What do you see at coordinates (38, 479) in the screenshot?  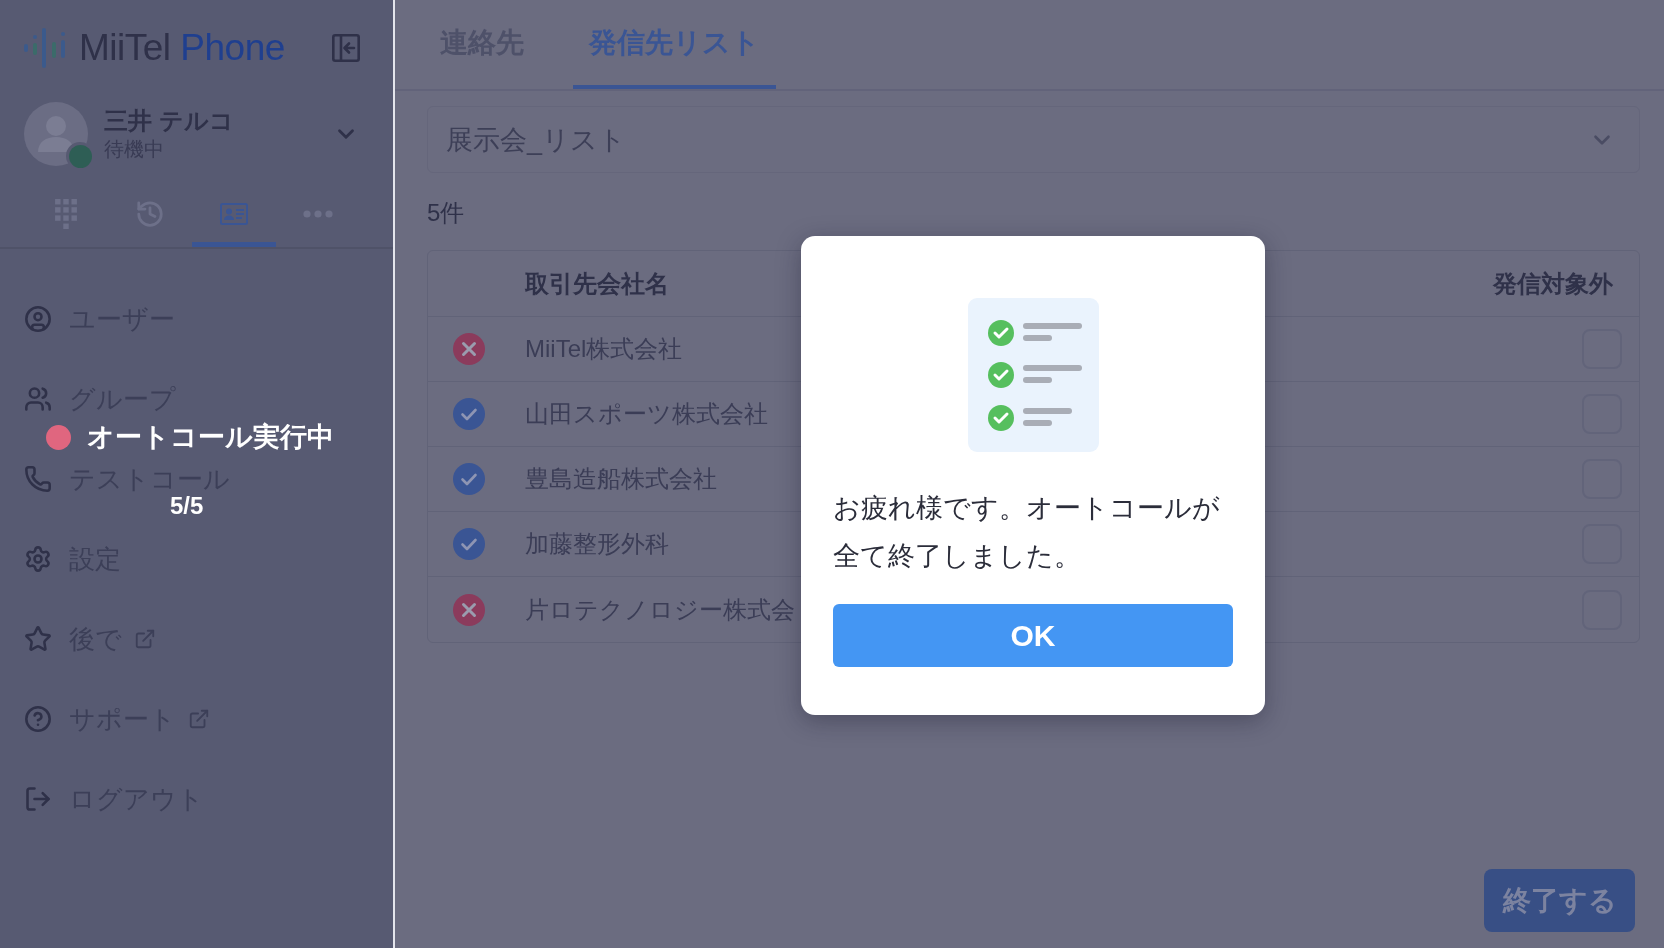 I see `phone-icon` at bounding box center [38, 479].